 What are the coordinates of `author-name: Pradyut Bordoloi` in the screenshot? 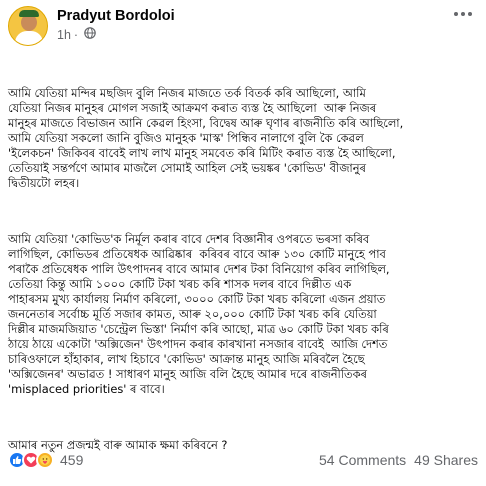 It's located at (116, 16).